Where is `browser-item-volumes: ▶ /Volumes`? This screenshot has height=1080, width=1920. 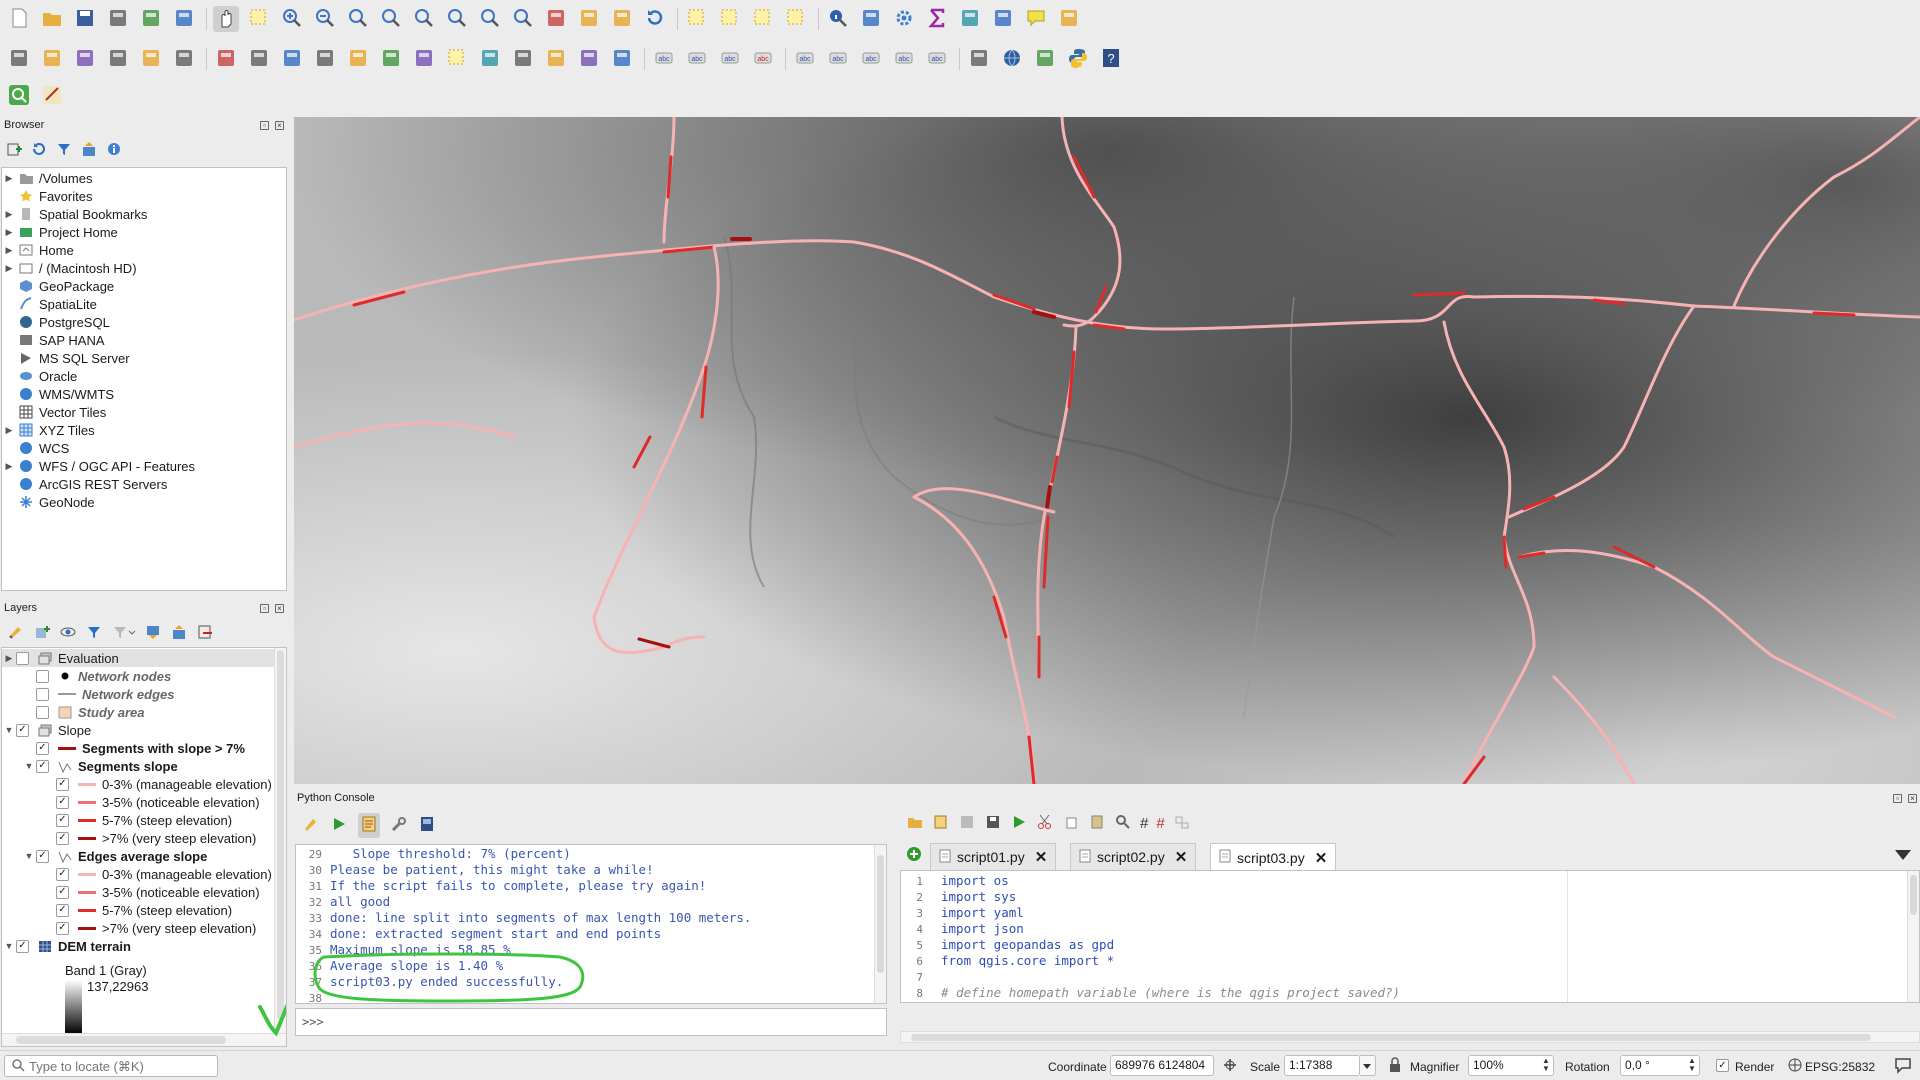 browser-item-volumes: ▶ /Volumes is located at coordinates (144, 178).